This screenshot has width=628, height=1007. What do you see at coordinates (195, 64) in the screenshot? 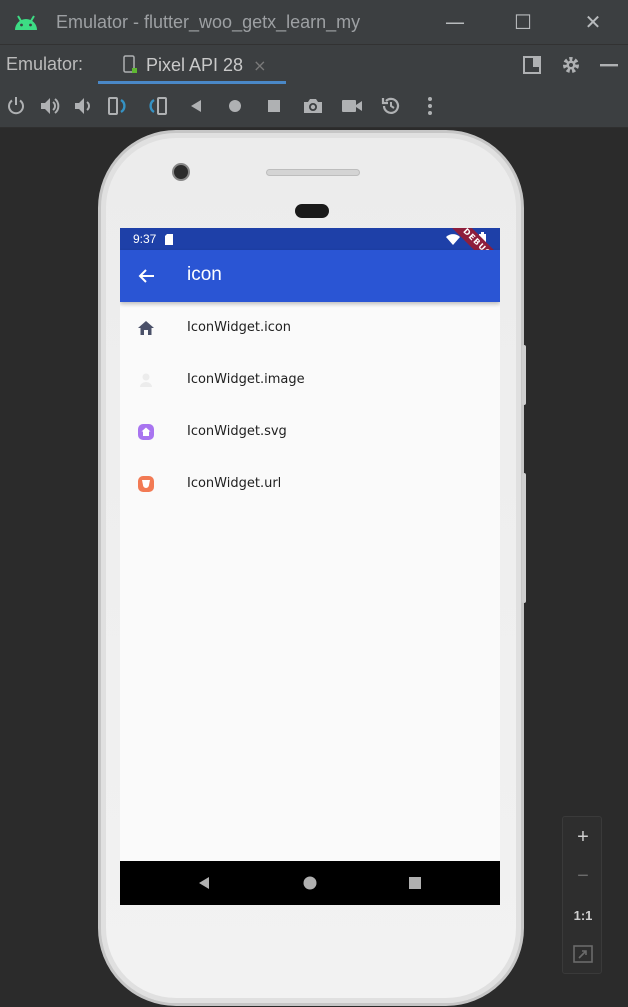
I see `tab-title: Pixel API 28` at bounding box center [195, 64].